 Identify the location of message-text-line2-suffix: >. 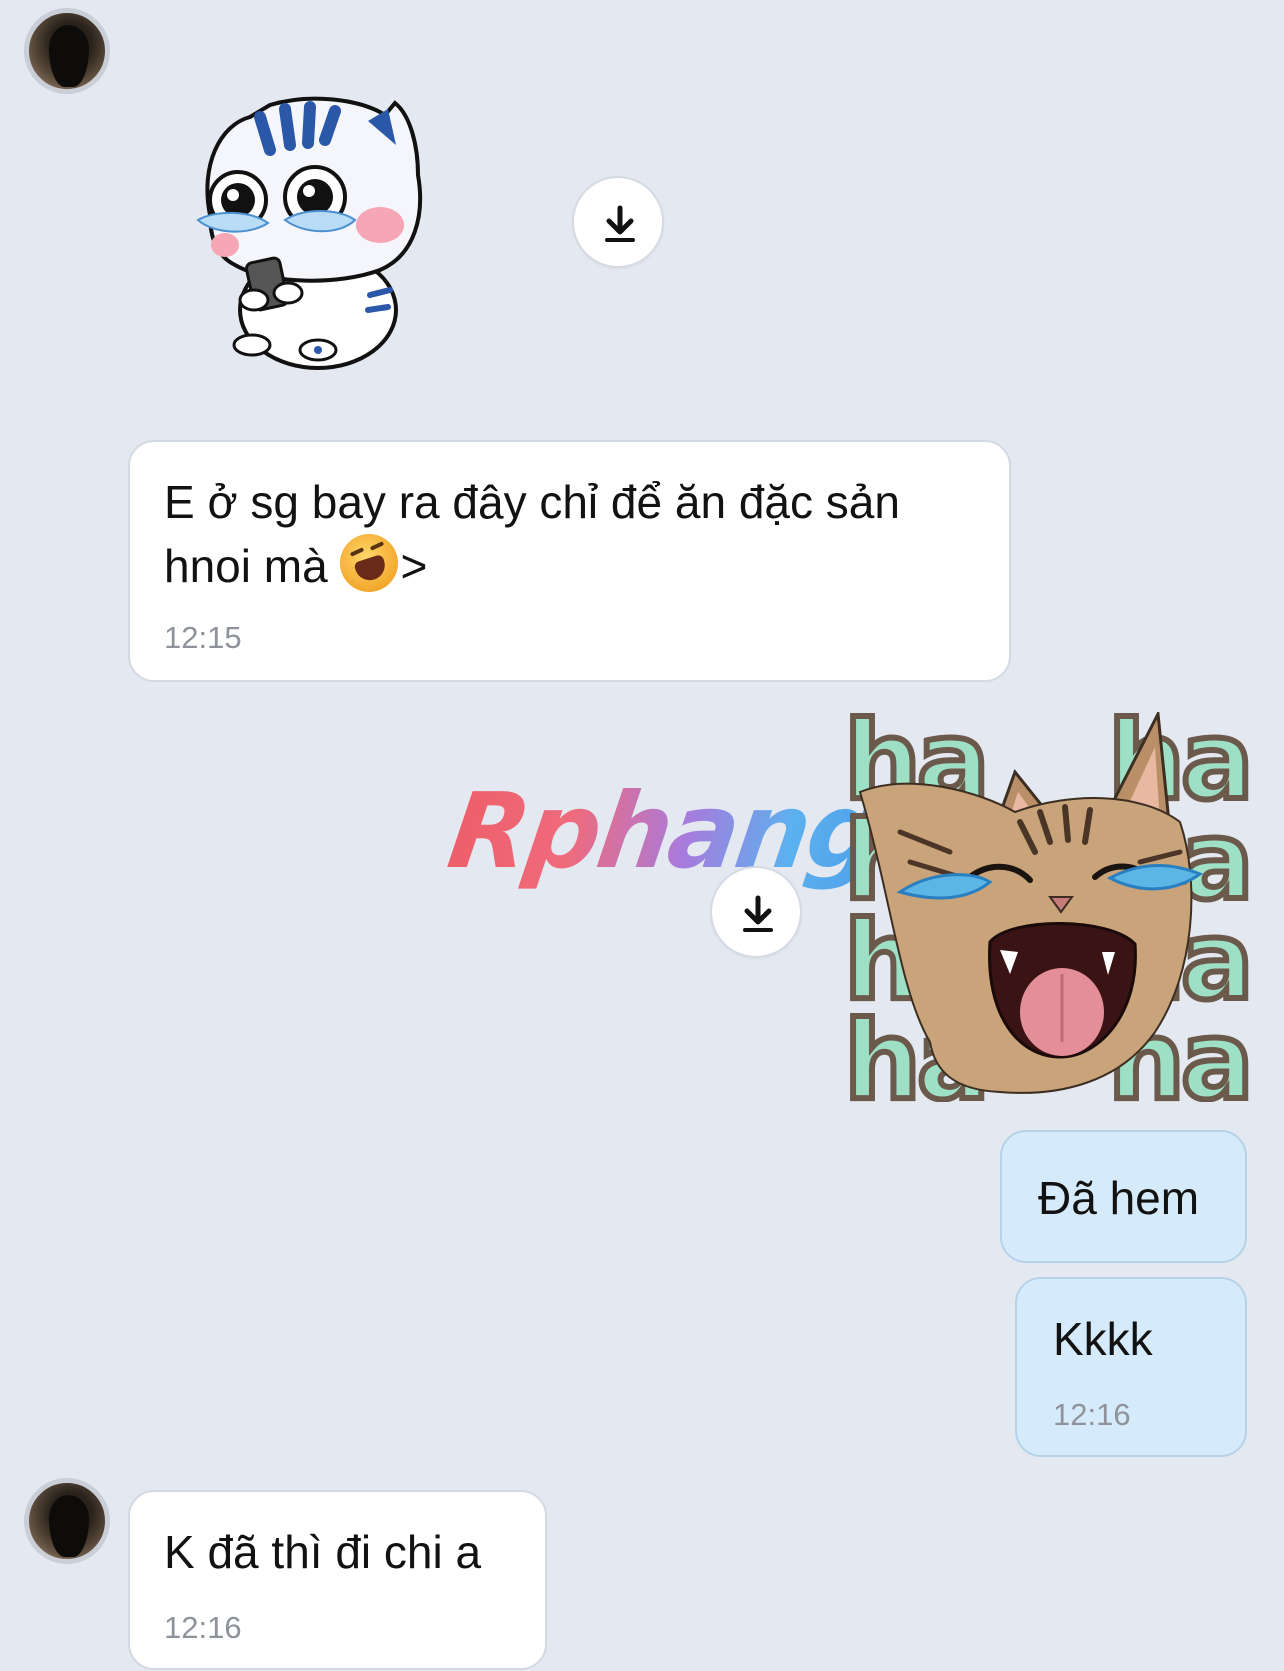
(414, 566).